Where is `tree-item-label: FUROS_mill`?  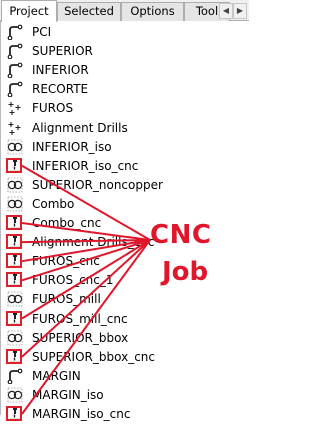
tree-item-label: FUROS_mill is located at coordinates (66, 299).